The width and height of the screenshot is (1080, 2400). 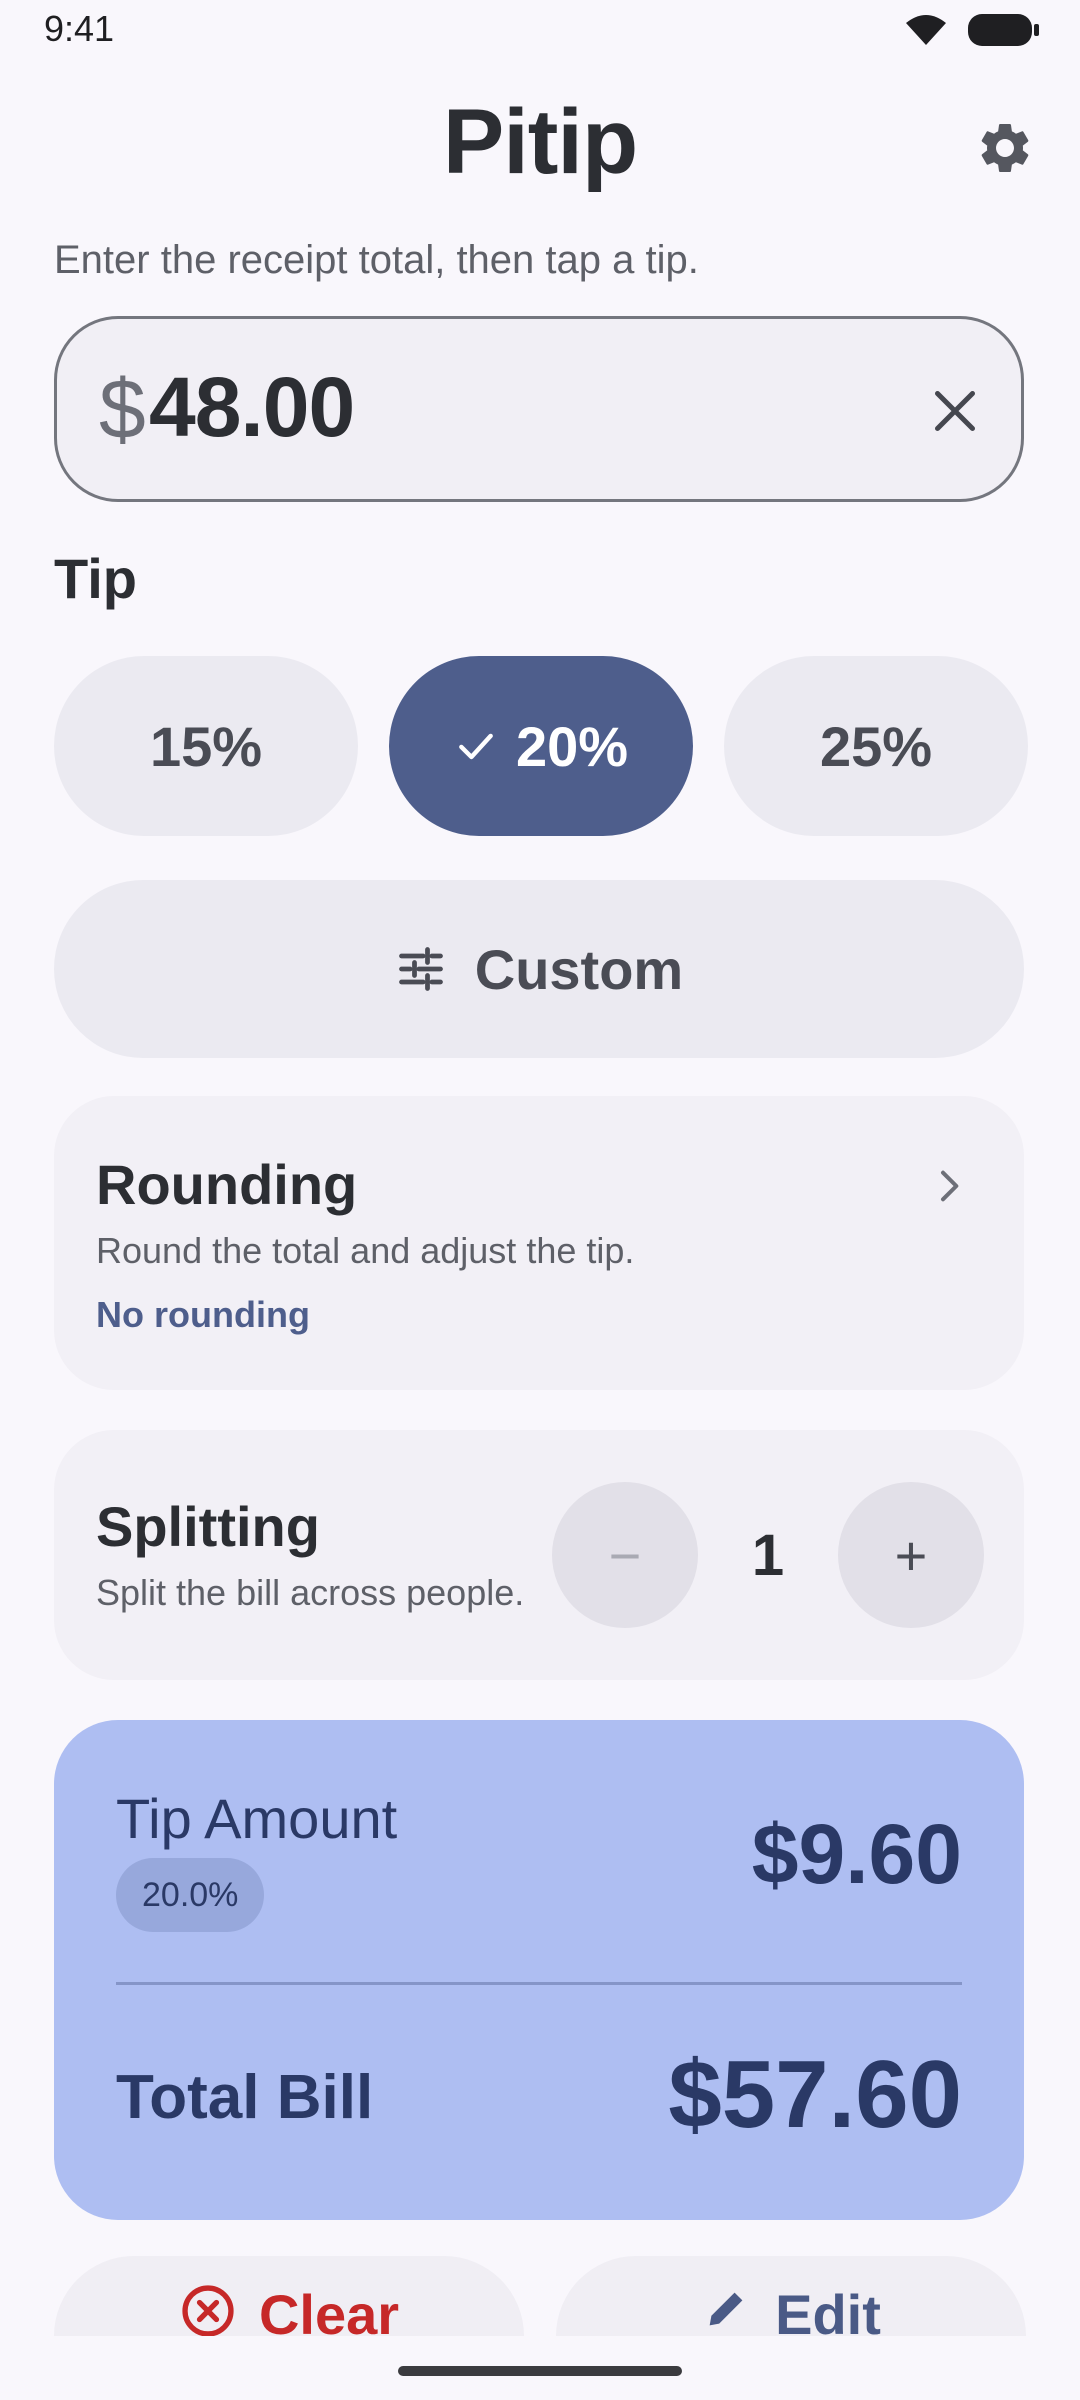 What do you see at coordinates (540, 2371) in the screenshot?
I see `home-indicator` at bounding box center [540, 2371].